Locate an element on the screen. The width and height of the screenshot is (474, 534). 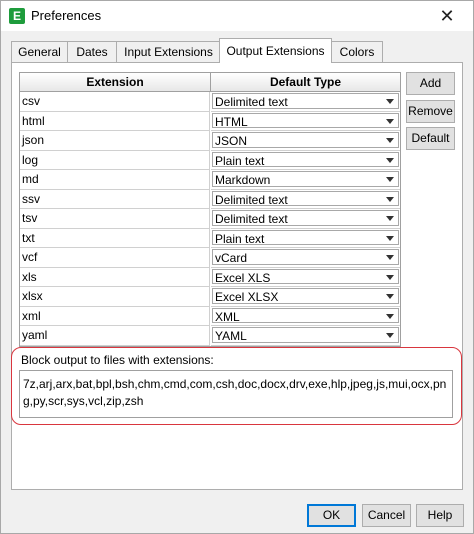
title-bar: Preferences is located at coordinates (237, 16).